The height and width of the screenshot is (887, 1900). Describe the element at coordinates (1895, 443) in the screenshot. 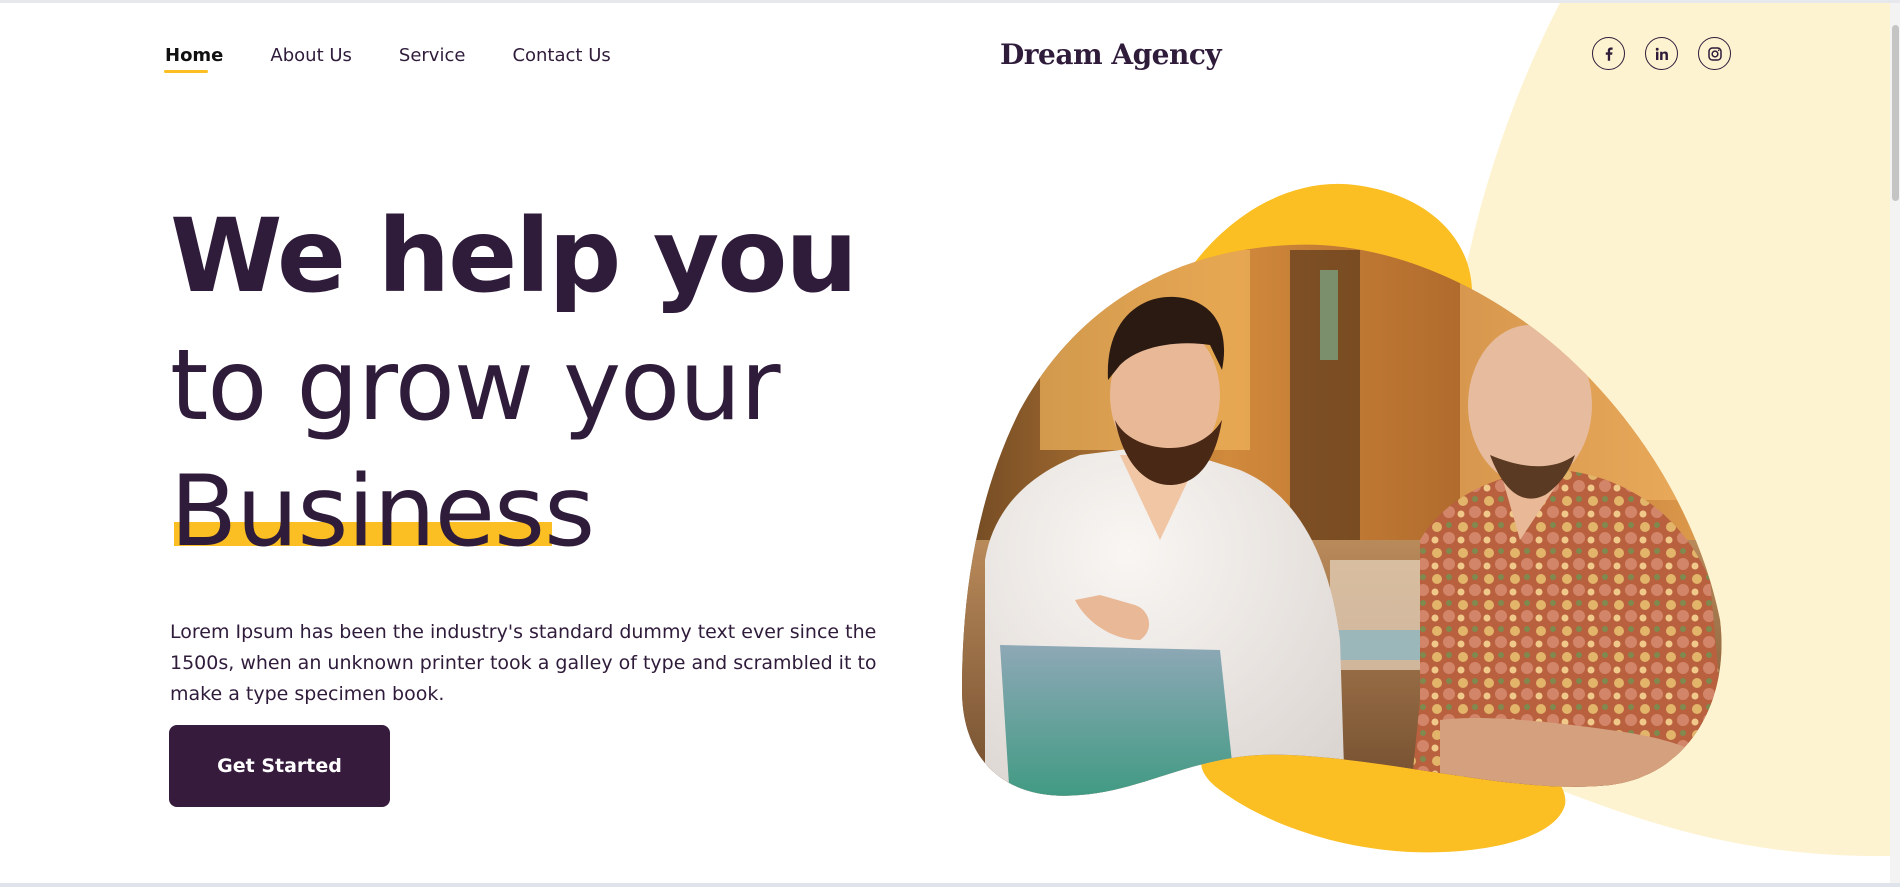

I see `page-scrollbar` at that location.